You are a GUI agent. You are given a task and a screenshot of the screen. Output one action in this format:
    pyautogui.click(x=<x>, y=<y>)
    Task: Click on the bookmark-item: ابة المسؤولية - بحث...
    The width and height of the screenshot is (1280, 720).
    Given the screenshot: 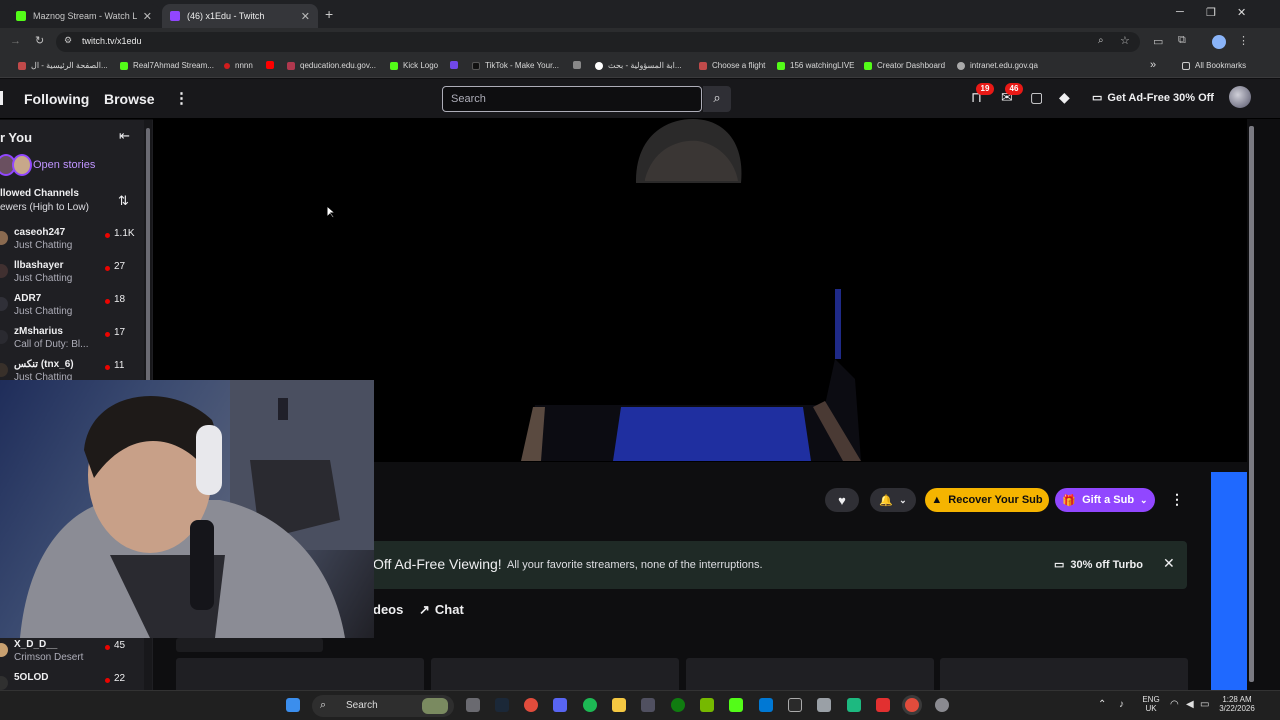 What is the action you would take?
    pyautogui.click(x=638, y=65)
    